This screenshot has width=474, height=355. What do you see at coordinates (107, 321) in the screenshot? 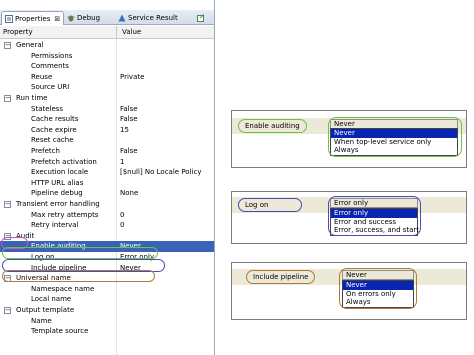
I see `property-row-name: Name` at bounding box center [107, 321].